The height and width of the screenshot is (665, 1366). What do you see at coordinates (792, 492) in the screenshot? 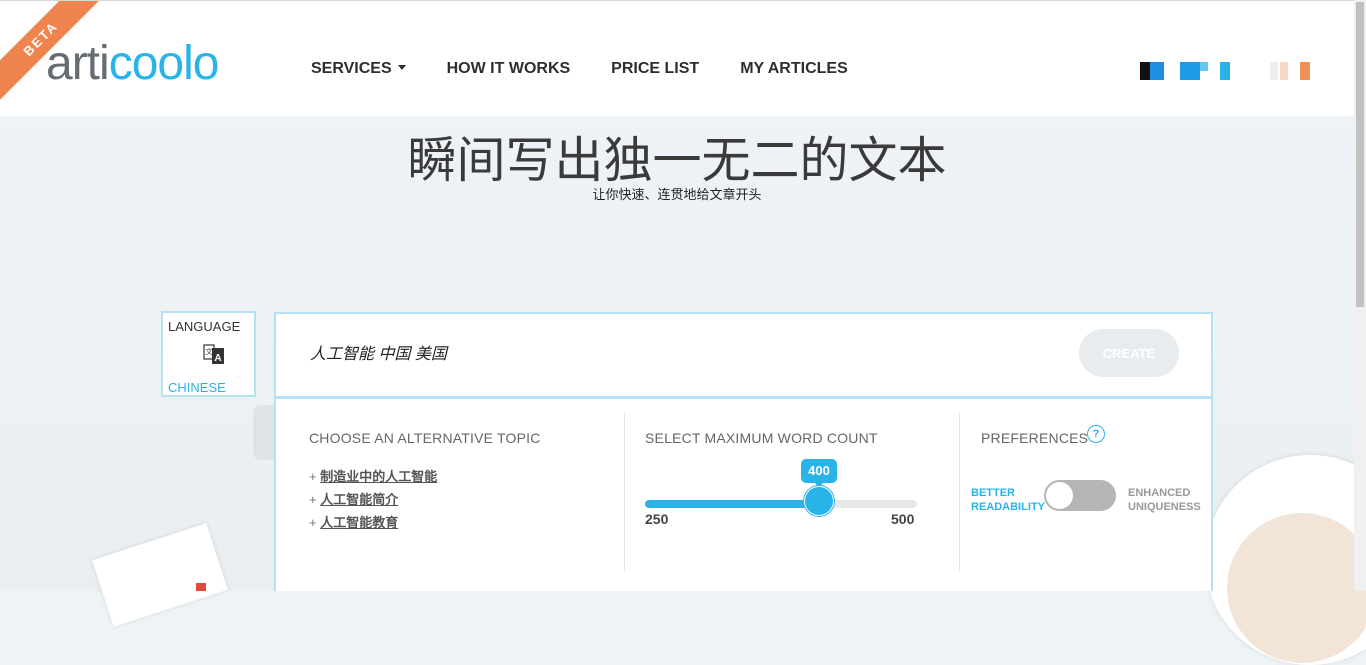
I see `word-count-section: SELECT MAXIMUM WORD COUNT 400 250 500` at bounding box center [792, 492].